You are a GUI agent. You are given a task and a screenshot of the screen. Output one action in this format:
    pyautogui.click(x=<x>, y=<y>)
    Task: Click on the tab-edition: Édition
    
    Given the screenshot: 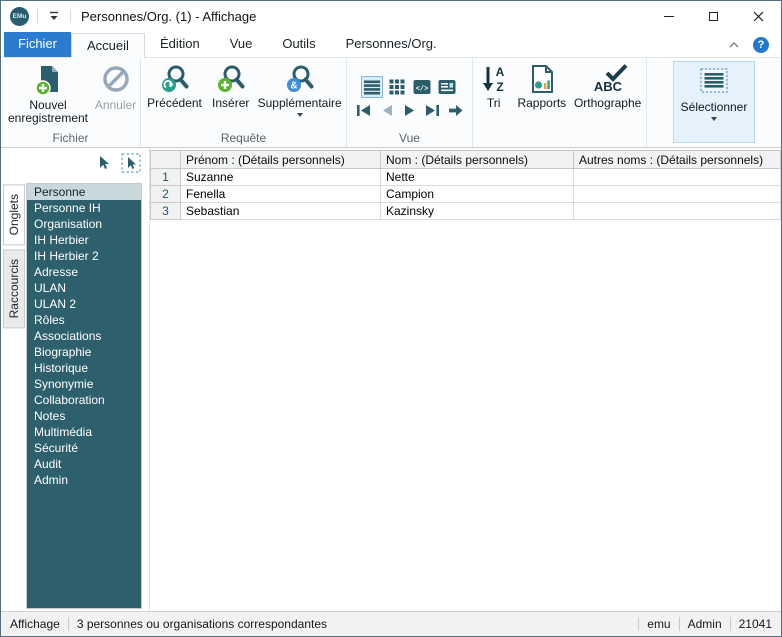 What is the action you would take?
    pyautogui.click(x=180, y=44)
    